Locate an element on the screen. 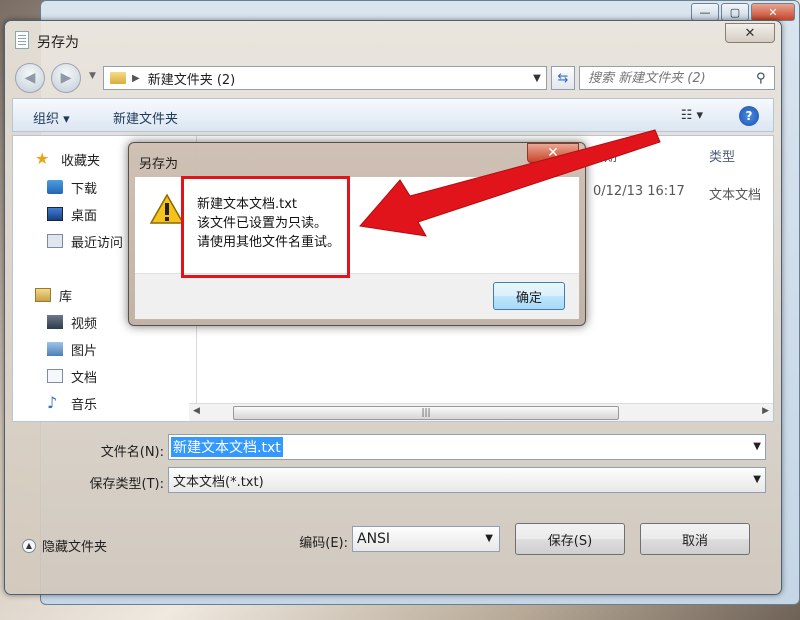  video-library-icon is located at coordinates (55, 322).